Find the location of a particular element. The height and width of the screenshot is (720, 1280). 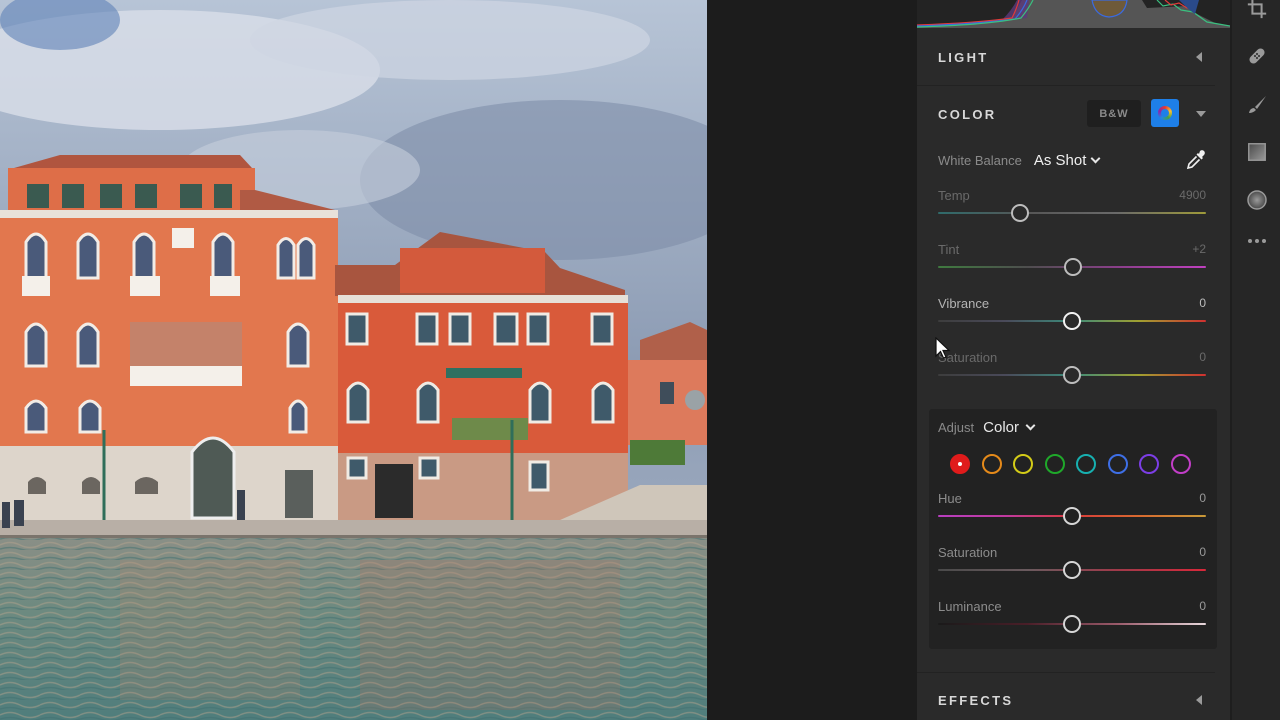

white-balance-label: White Balance is located at coordinates (980, 160).